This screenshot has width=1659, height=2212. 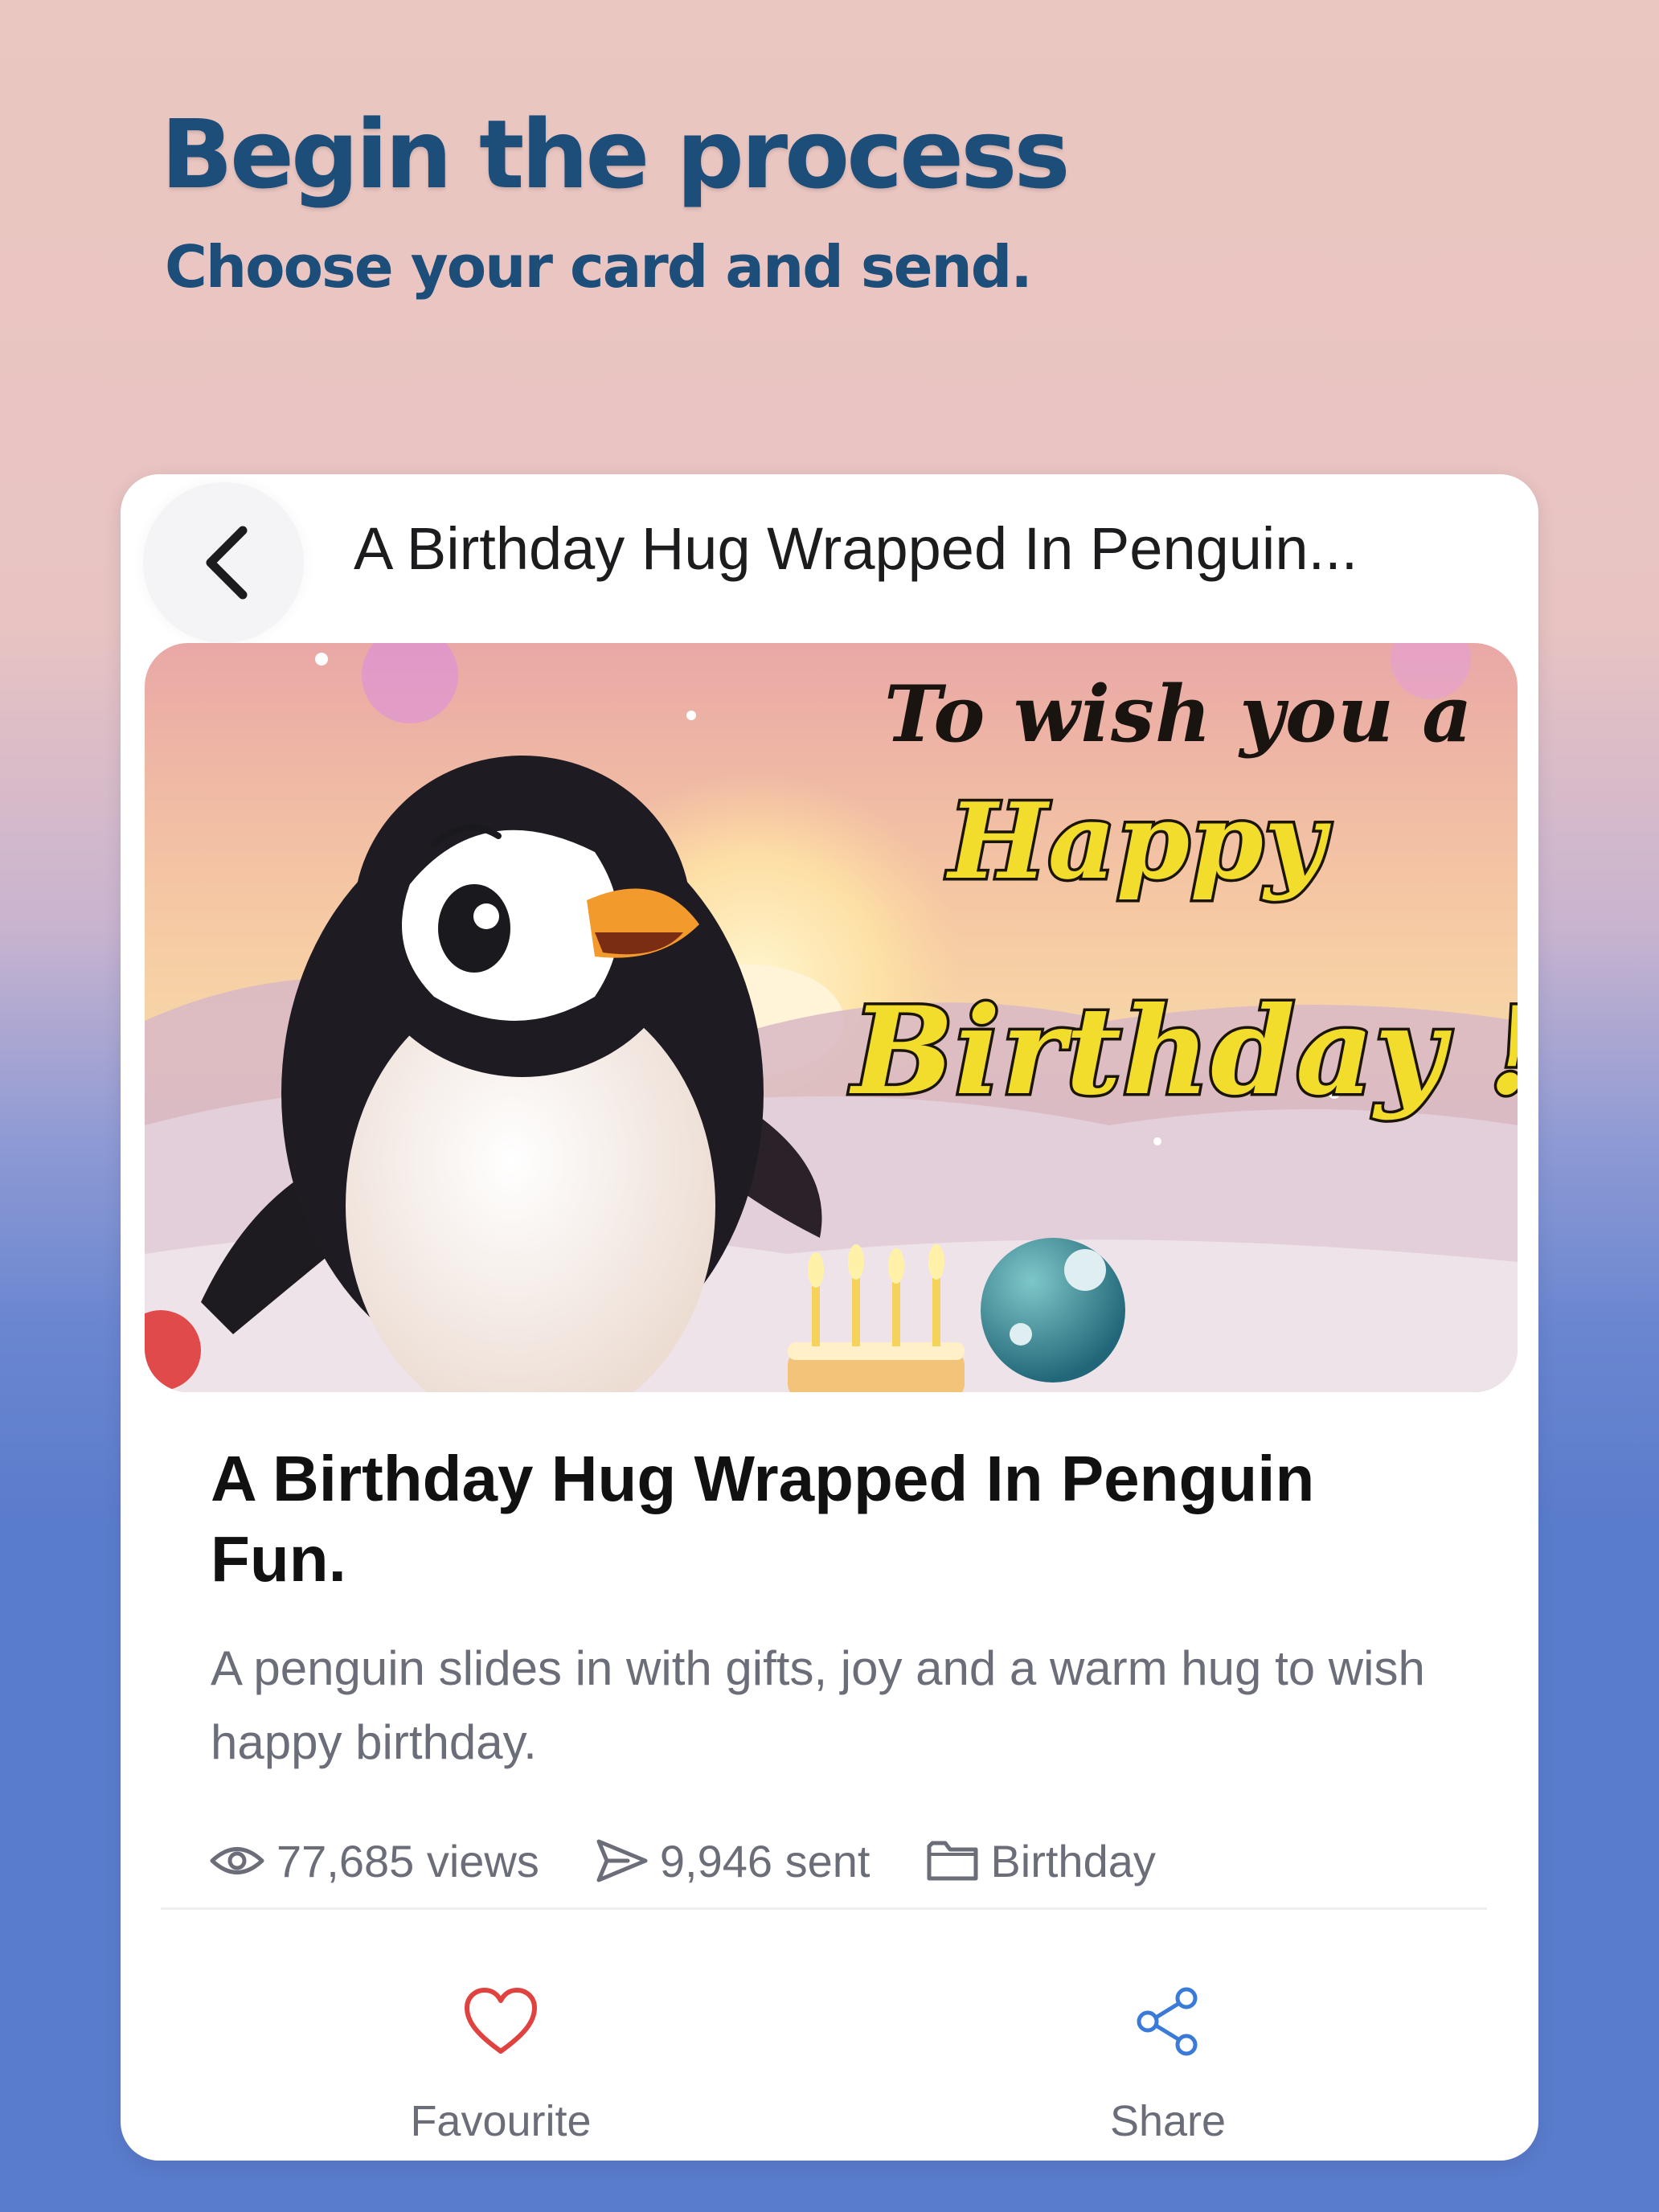 I want to click on chevron-left-icon, so click(x=227, y=563).